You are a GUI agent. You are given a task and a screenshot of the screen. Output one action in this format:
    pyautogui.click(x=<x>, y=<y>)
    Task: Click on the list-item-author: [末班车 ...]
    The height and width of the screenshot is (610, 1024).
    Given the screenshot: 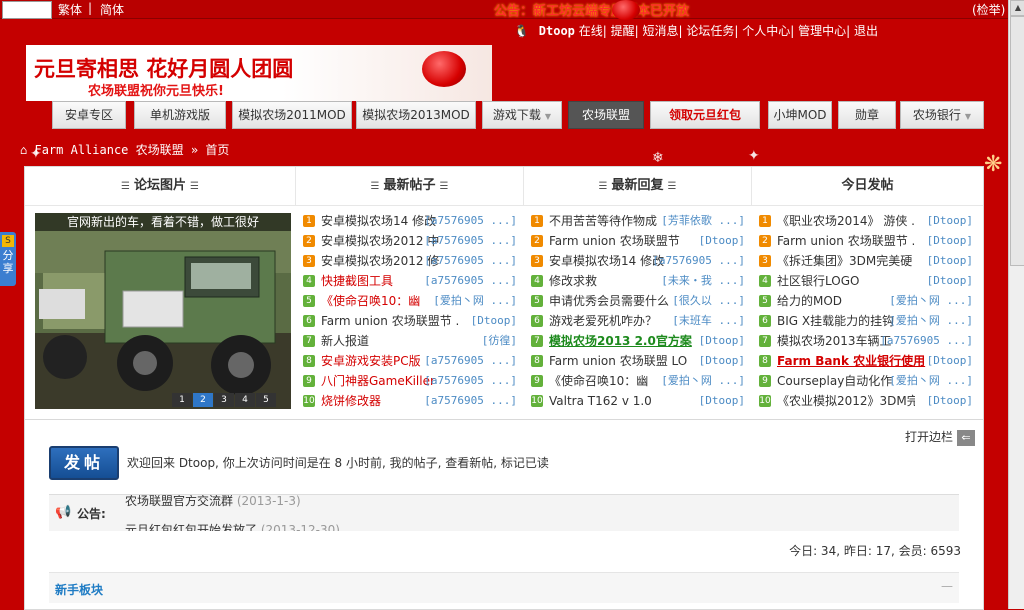 What is the action you would take?
    pyautogui.click(x=708, y=321)
    